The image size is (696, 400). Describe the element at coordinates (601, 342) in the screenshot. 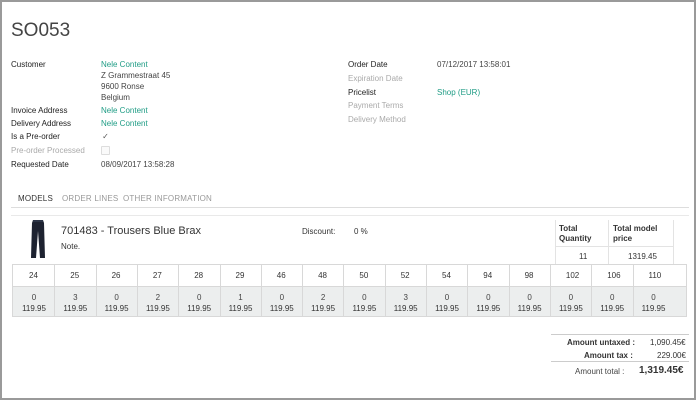

I see `amount-untaxed-label: Amount untaxed :` at that location.